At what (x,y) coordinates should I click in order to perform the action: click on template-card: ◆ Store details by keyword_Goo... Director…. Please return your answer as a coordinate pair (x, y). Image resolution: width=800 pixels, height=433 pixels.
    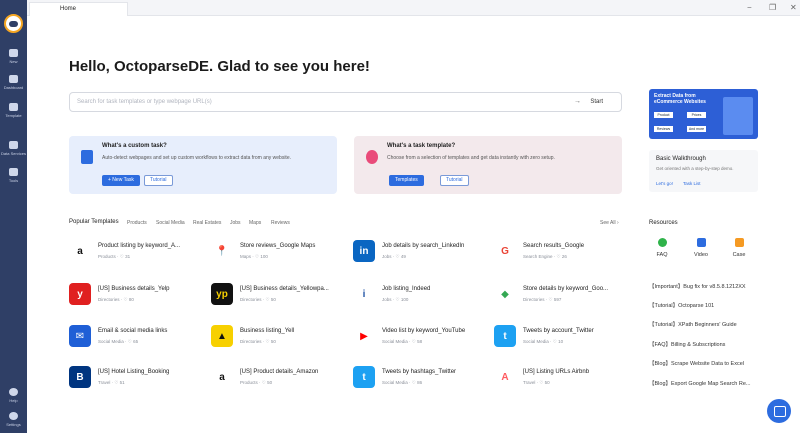
    Looking at the image, I should click on (559, 296).